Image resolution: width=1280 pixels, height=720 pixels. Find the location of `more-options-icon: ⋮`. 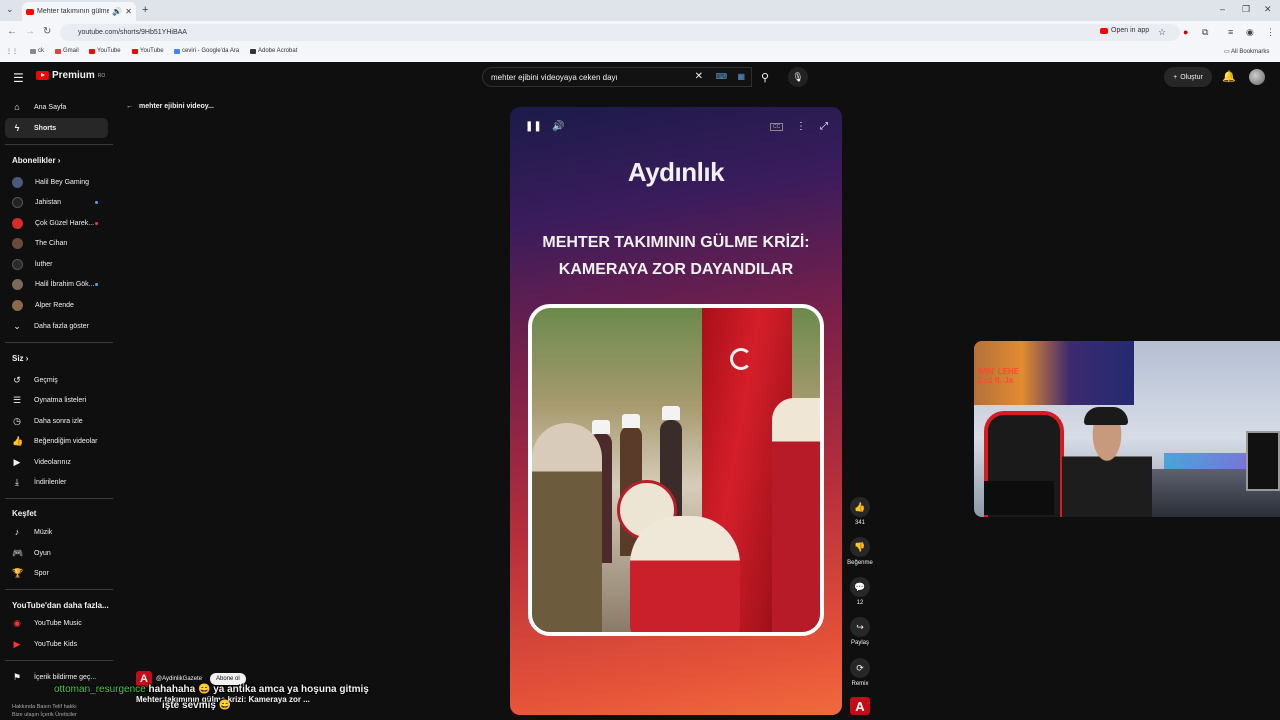

more-options-icon: ⋮ is located at coordinates (801, 126).